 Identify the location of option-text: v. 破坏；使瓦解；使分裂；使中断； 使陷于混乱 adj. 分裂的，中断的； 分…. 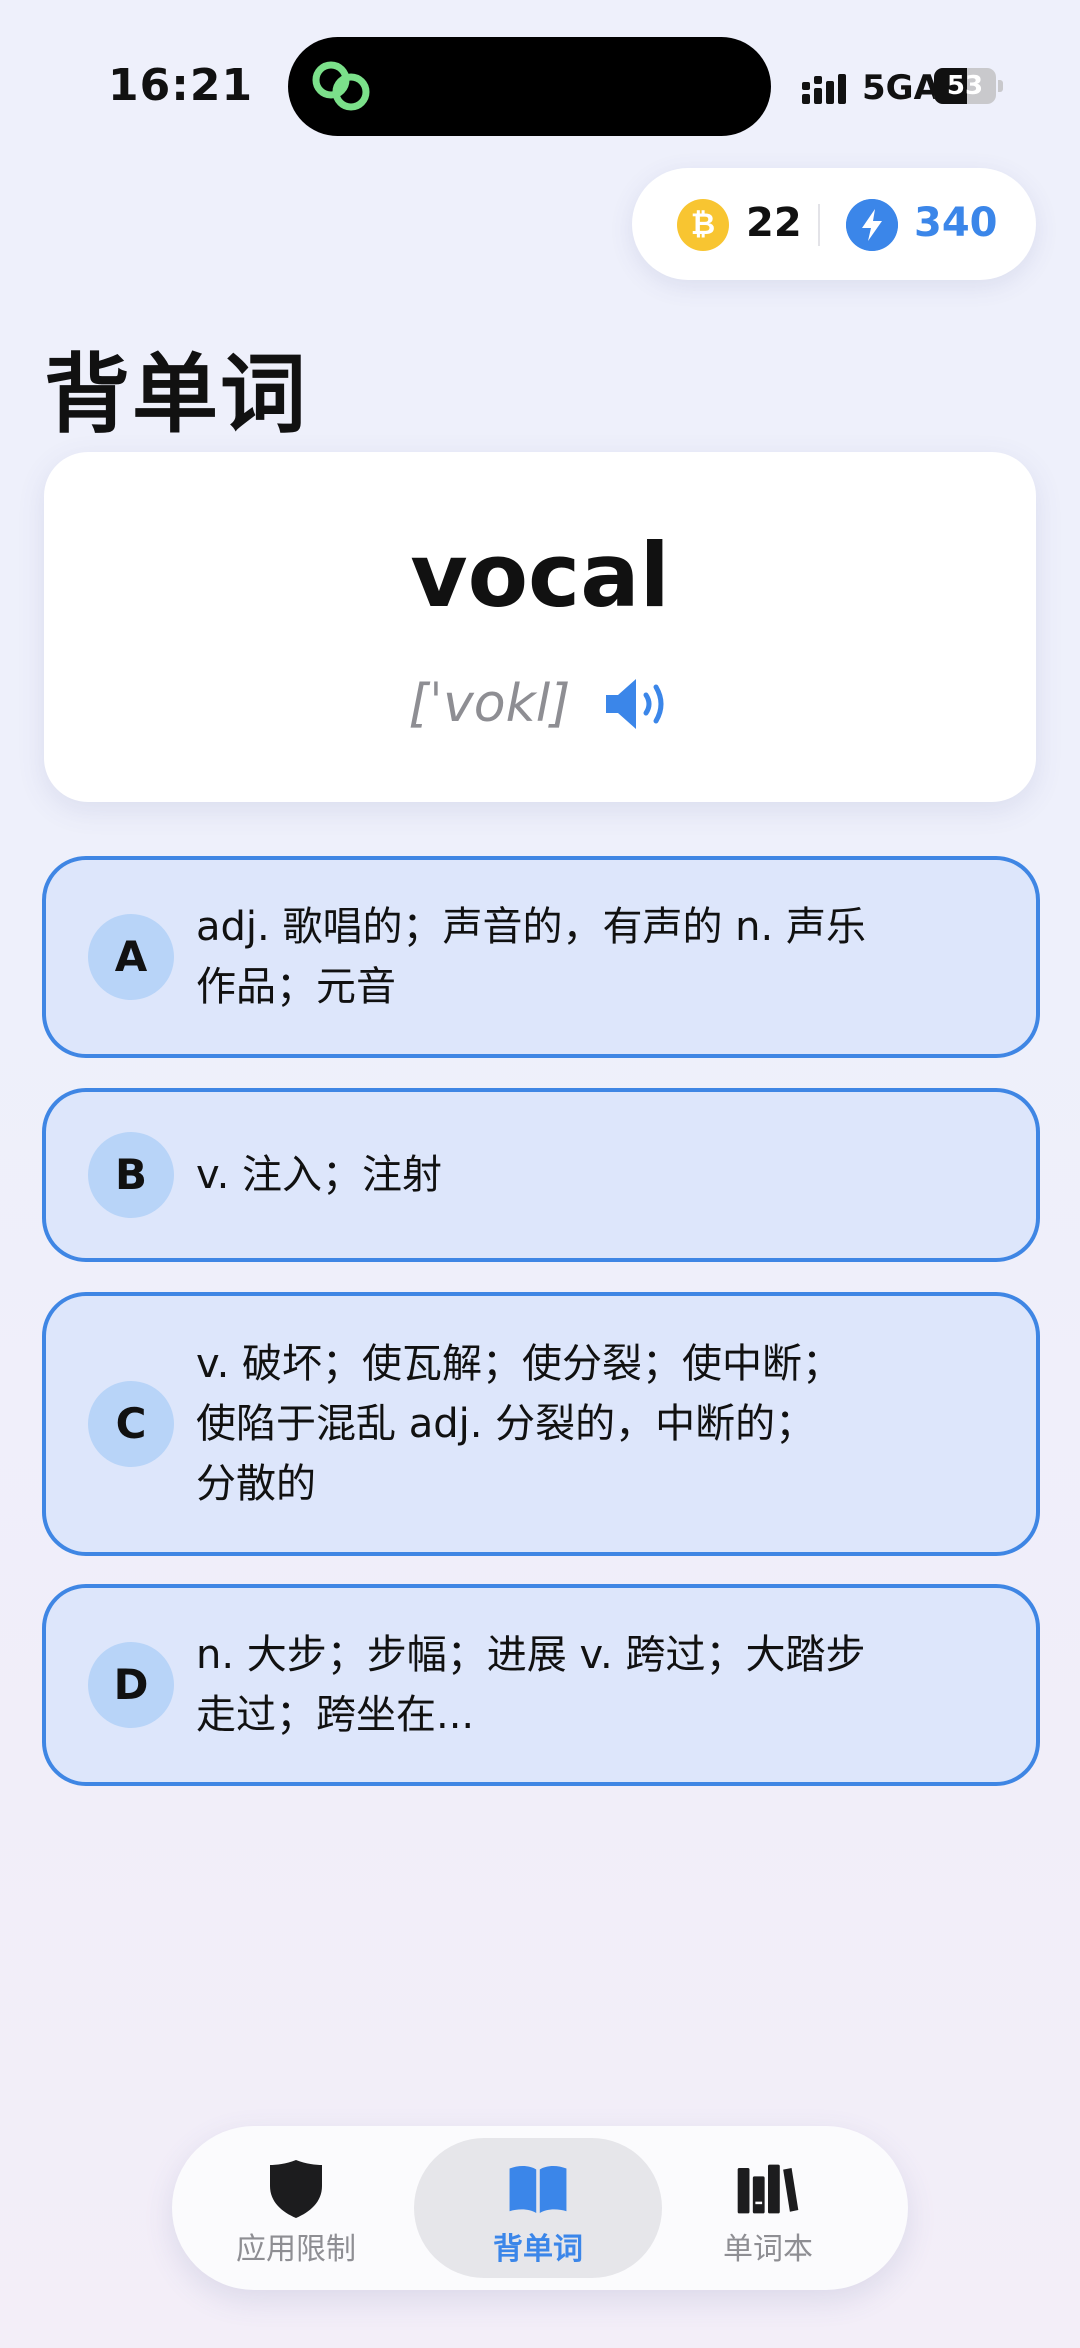
(519, 1424).